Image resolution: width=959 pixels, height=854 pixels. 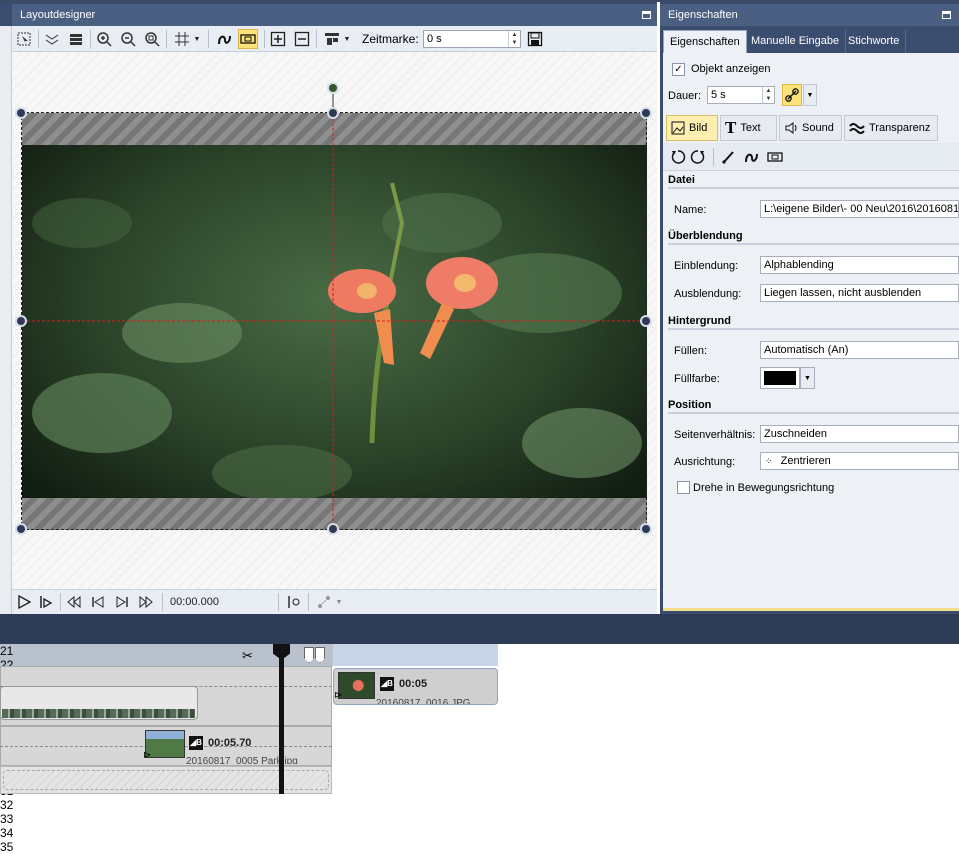 I want to click on preview-player-bar: 00:00.000 ▼, so click(x=334, y=601).